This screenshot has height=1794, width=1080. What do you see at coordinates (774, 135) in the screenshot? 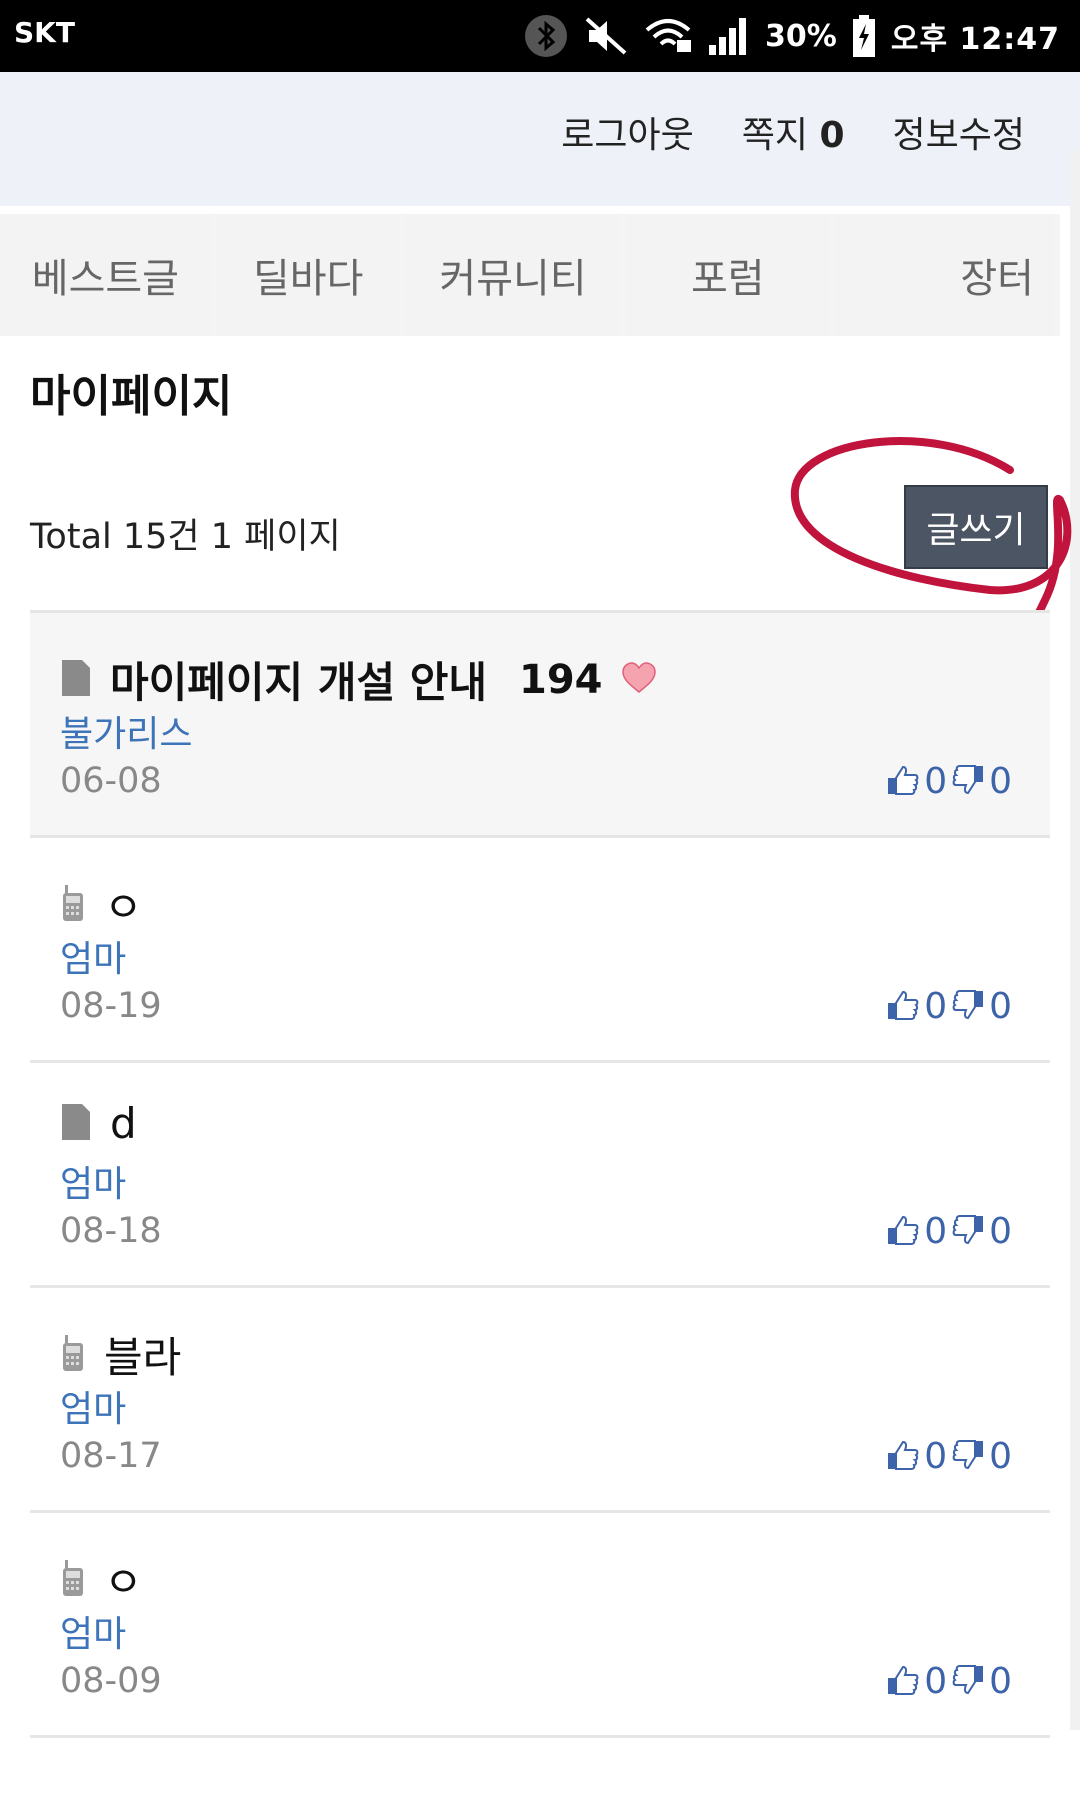
I see `messages-label: 쪽지` at bounding box center [774, 135].